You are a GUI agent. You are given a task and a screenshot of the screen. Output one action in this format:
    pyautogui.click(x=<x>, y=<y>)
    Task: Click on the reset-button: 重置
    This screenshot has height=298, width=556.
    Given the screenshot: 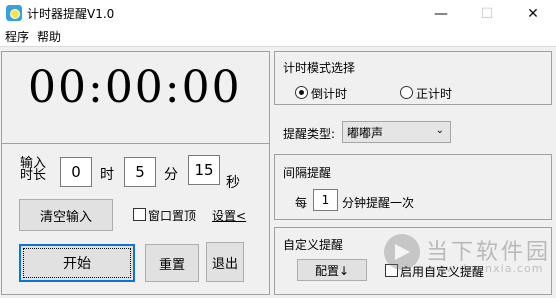 What is the action you would take?
    pyautogui.click(x=172, y=263)
    